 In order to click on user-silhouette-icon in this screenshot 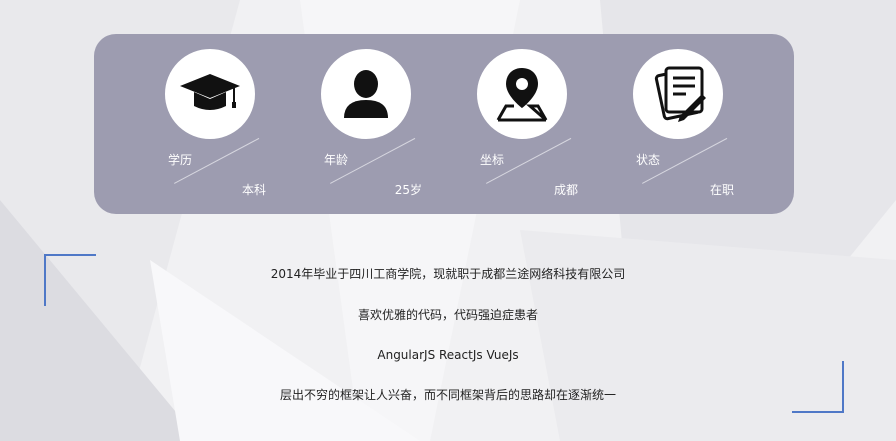, I will do `click(366, 94)`.